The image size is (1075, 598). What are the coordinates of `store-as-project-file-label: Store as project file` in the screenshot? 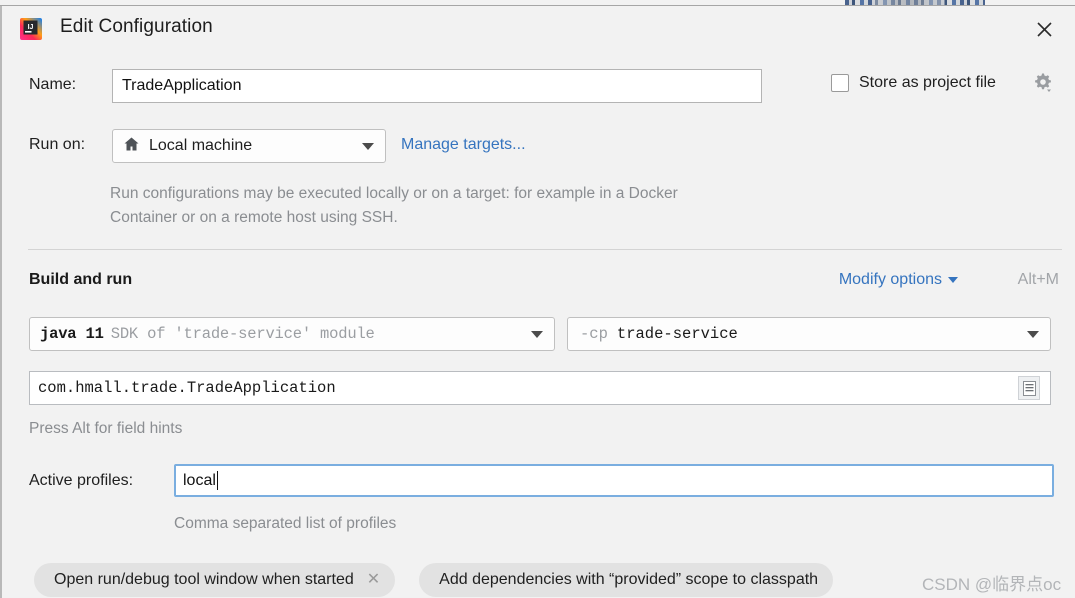 It's located at (927, 82).